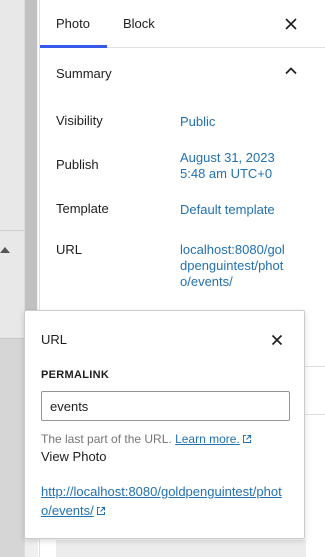 The width and height of the screenshot is (325, 557). Describe the element at coordinates (31, 165) in the screenshot. I see `editor-scrollbar-thumb` at that location.